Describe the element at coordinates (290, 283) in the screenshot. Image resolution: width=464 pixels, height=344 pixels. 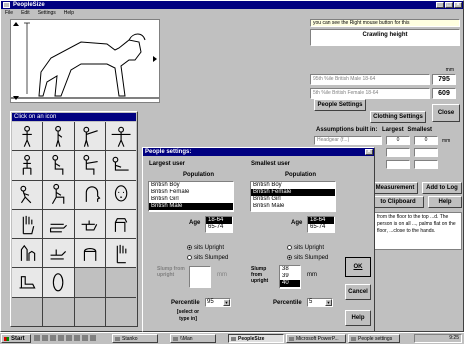
I see `smallest-slump-item: 40` at that location.